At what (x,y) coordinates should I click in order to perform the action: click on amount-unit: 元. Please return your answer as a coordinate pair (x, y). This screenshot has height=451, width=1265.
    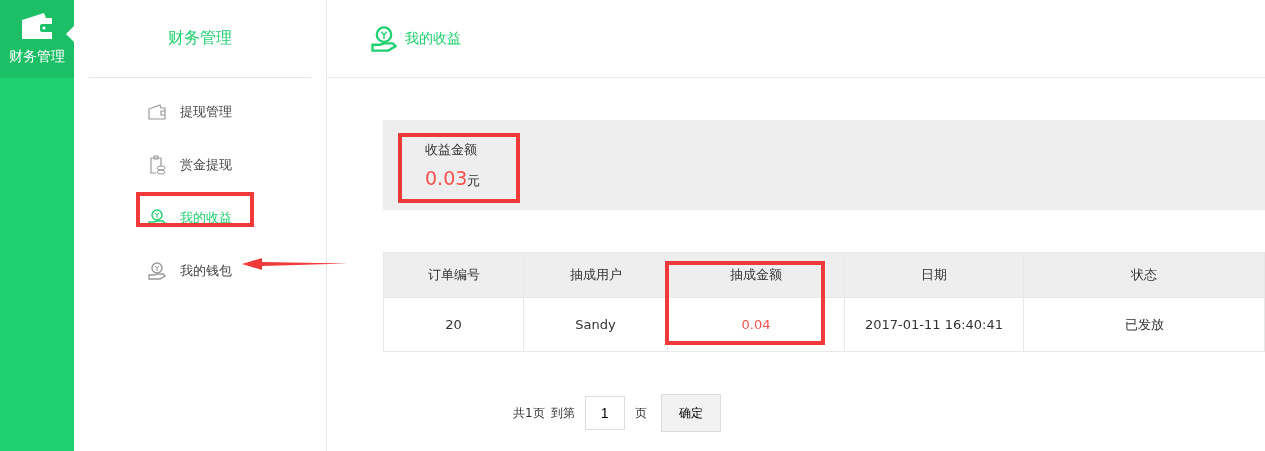
    Looking at the image, I should click on (474, 180).